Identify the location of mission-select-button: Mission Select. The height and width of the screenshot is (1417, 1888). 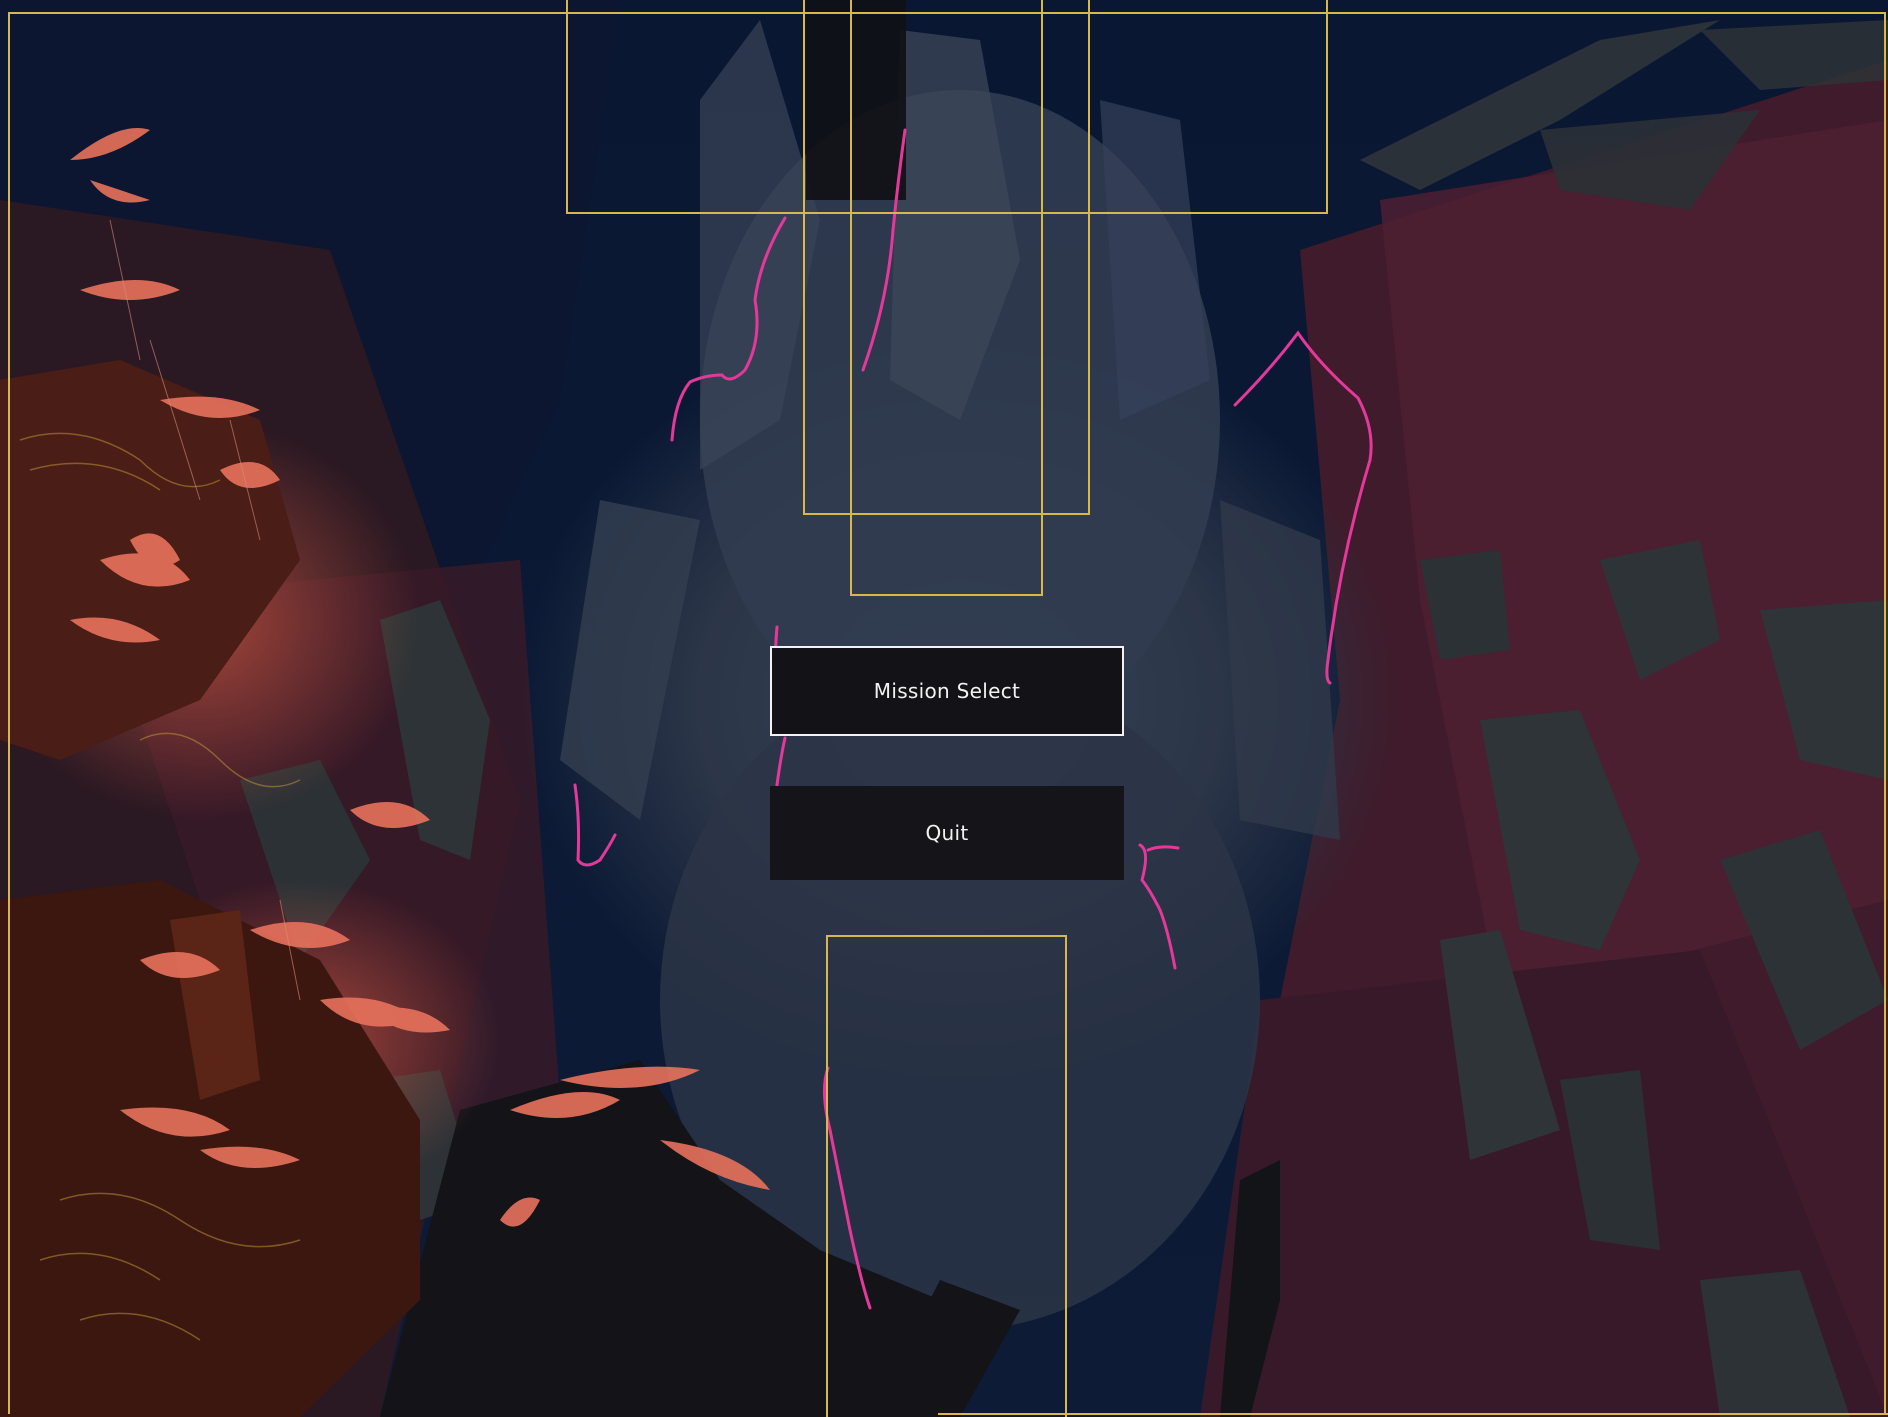
(947, 691).